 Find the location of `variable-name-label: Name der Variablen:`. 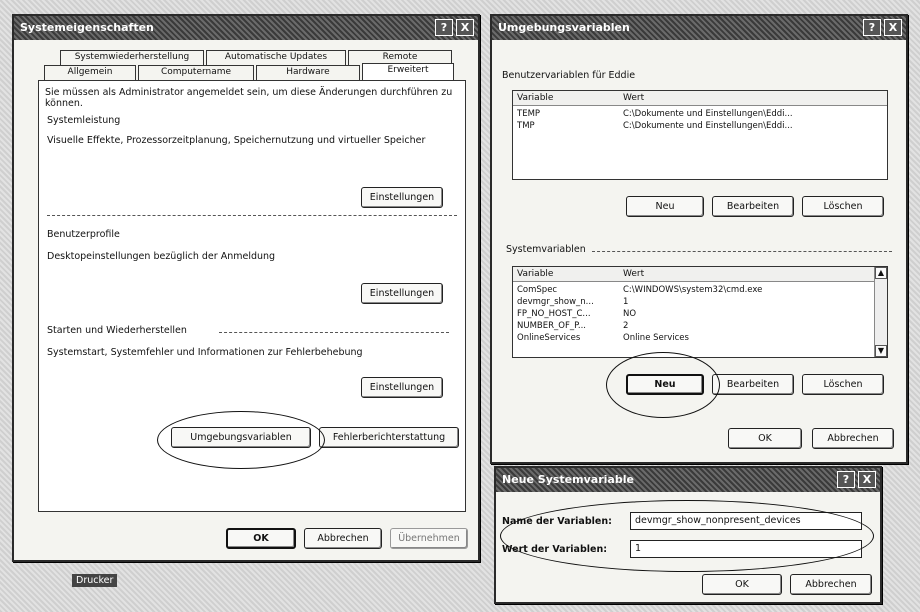

variable-name-label: Name der Variablen: is located at coordinates (557, 521).